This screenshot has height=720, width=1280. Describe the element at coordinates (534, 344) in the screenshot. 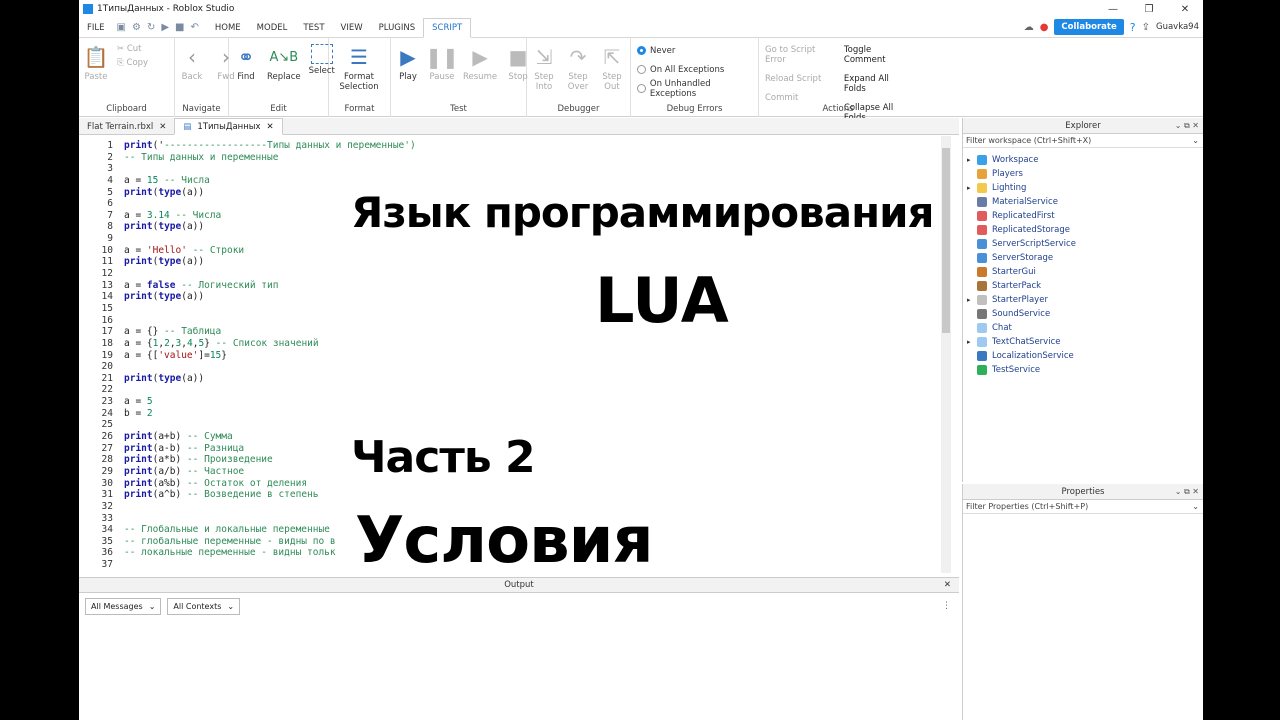

I see `code-line: a = {1,2,3,4,5} -- Список значений` at that location.